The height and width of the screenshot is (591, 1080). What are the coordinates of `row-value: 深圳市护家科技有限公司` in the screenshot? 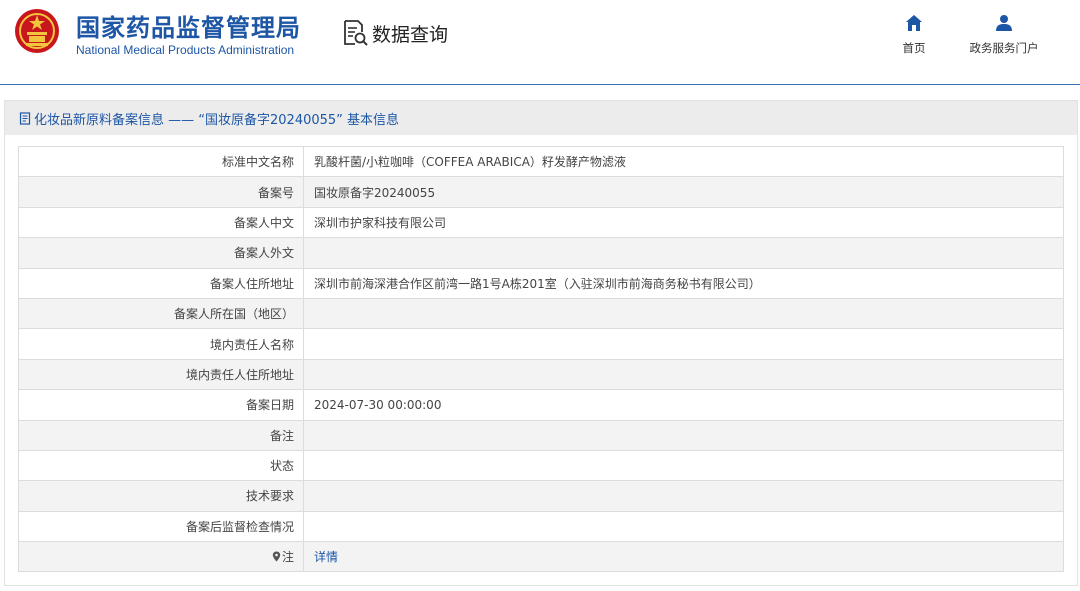 It's located at (683, 222).